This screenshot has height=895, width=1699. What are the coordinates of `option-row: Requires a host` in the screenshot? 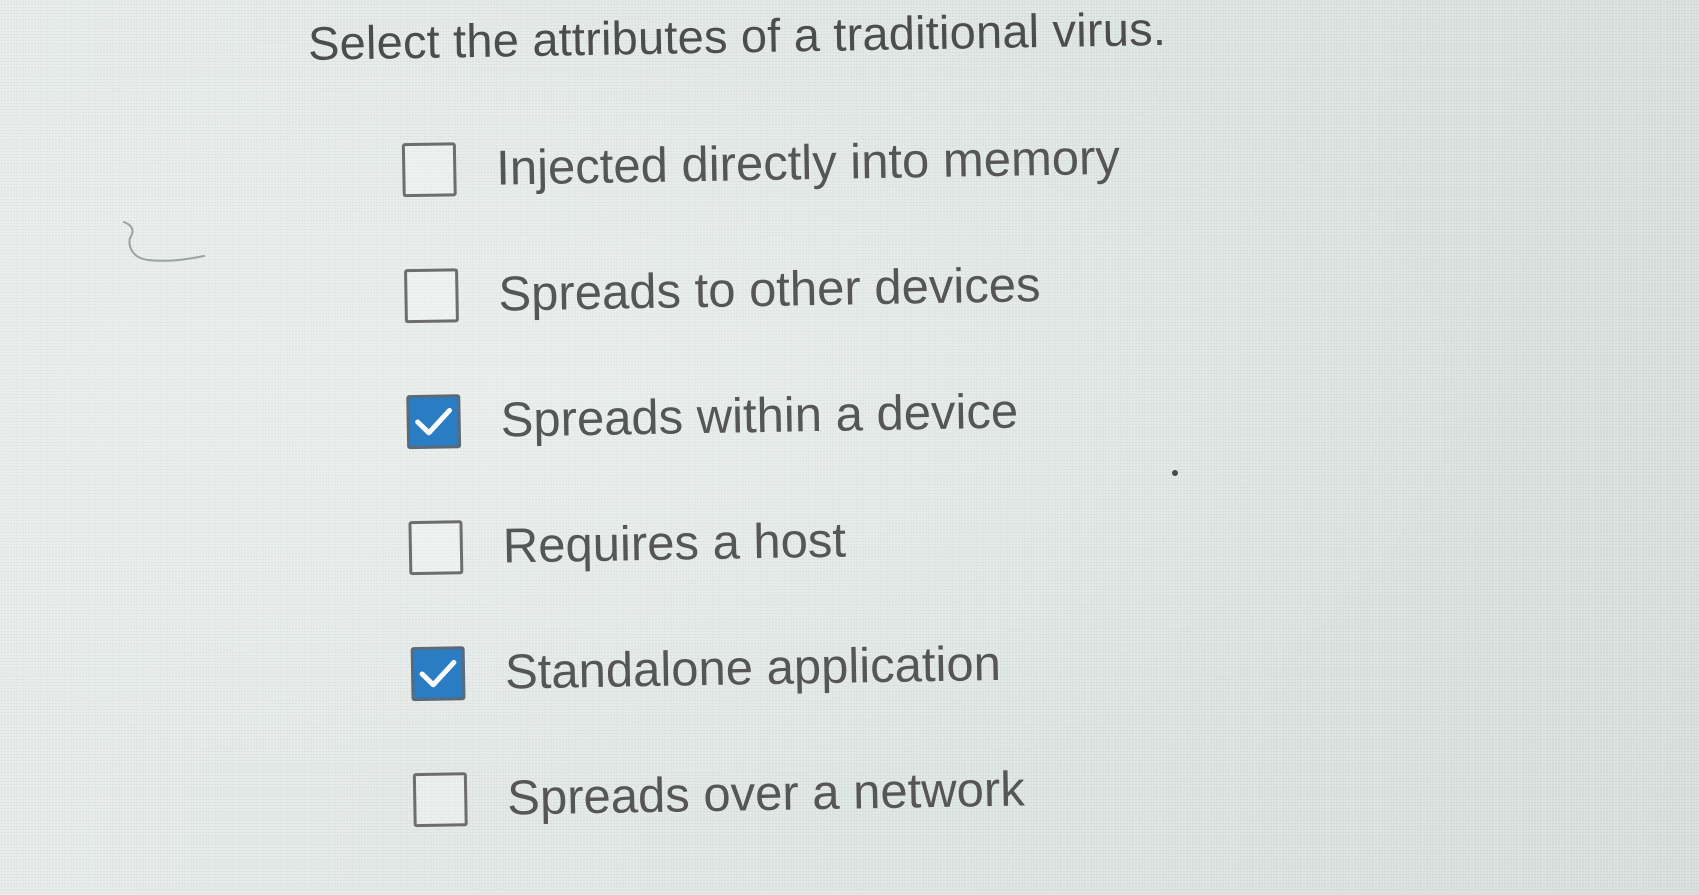 It's located at (627, 545).